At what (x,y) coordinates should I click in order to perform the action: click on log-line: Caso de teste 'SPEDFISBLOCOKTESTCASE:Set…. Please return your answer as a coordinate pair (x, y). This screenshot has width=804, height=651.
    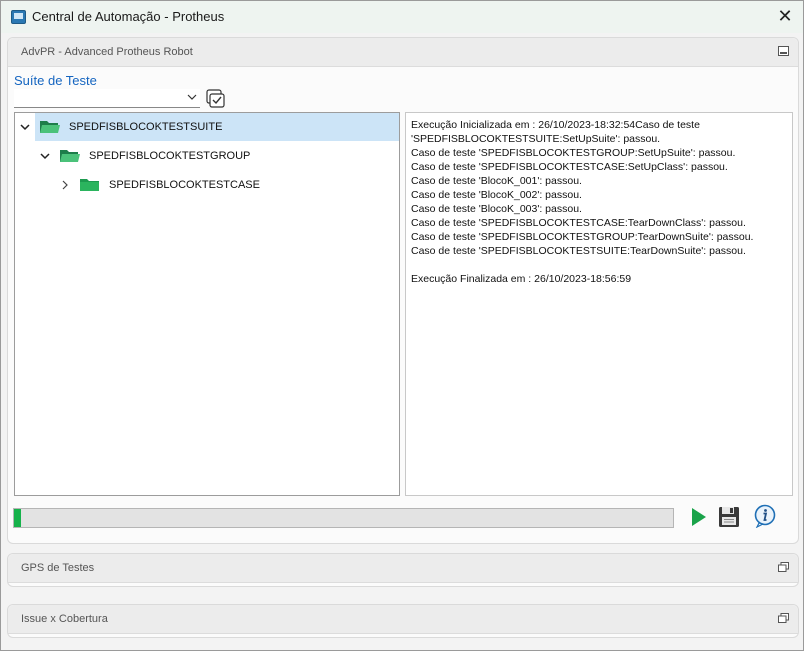
    Looking at the image, I should click on (569, 167).